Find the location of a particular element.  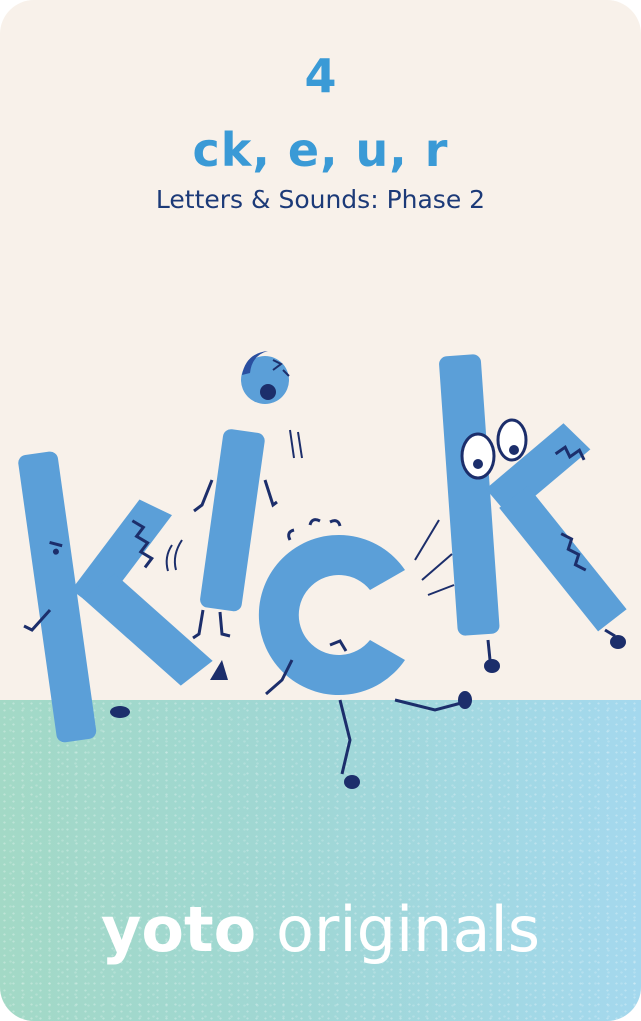

letter-i is located at coordinates (232, 520).